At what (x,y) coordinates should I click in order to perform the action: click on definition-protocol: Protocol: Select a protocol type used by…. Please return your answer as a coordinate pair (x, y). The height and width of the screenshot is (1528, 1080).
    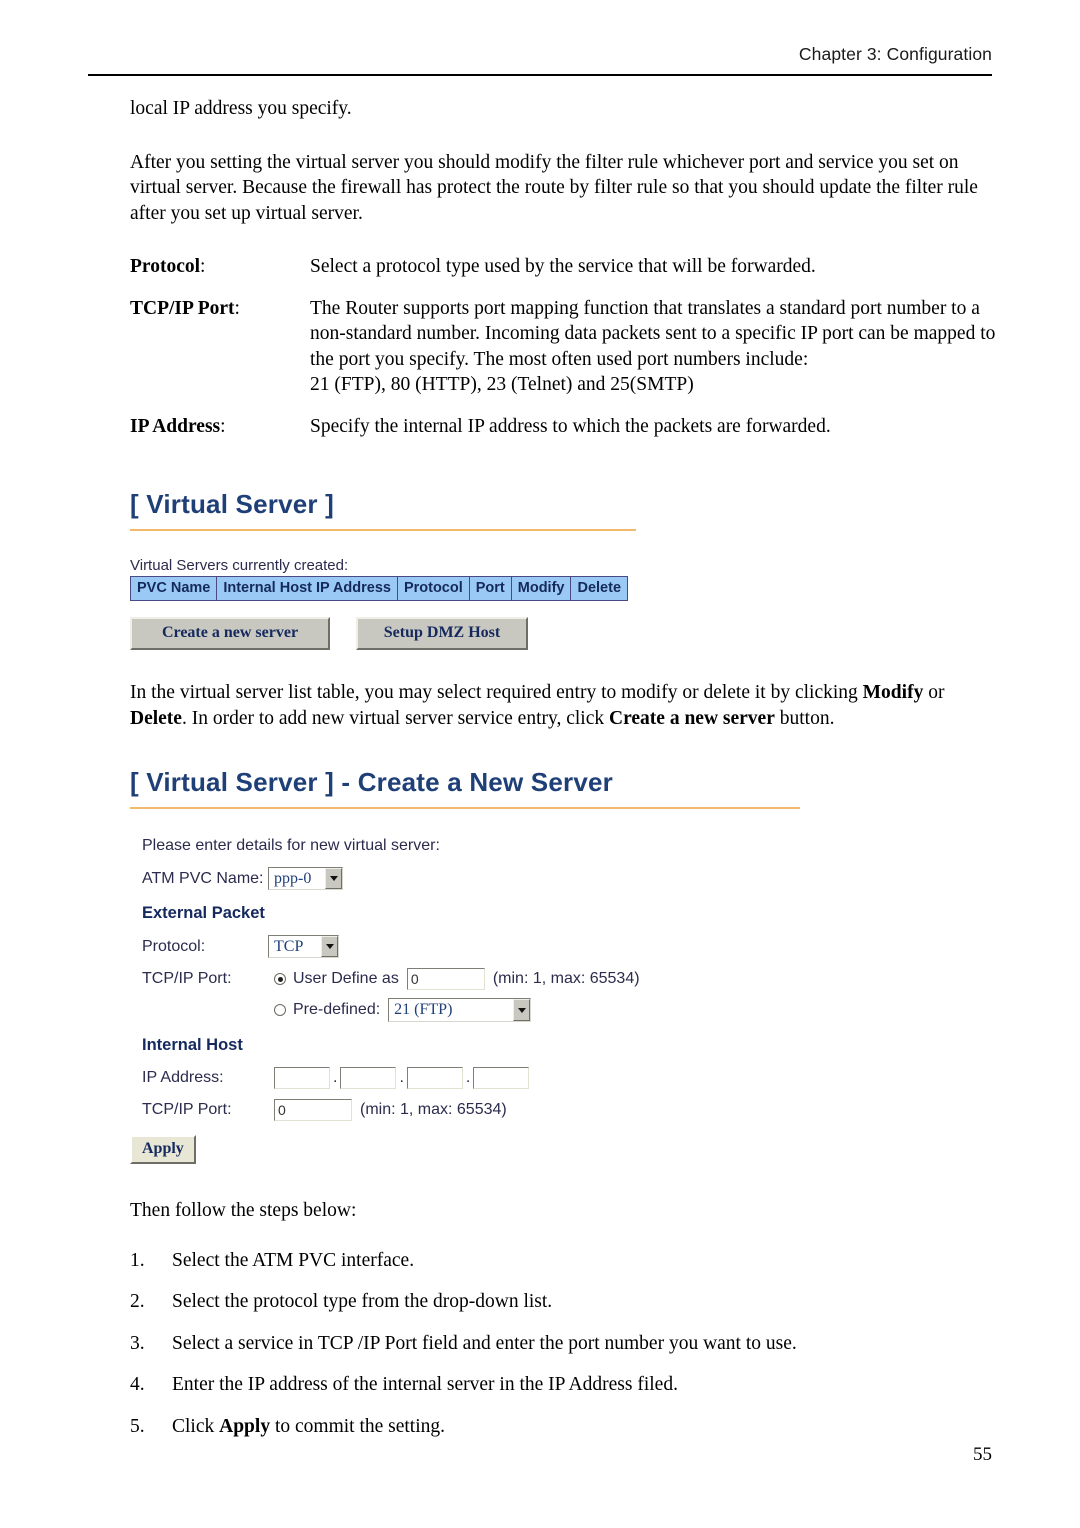
    Looking at the image, I should click on (563, 267).